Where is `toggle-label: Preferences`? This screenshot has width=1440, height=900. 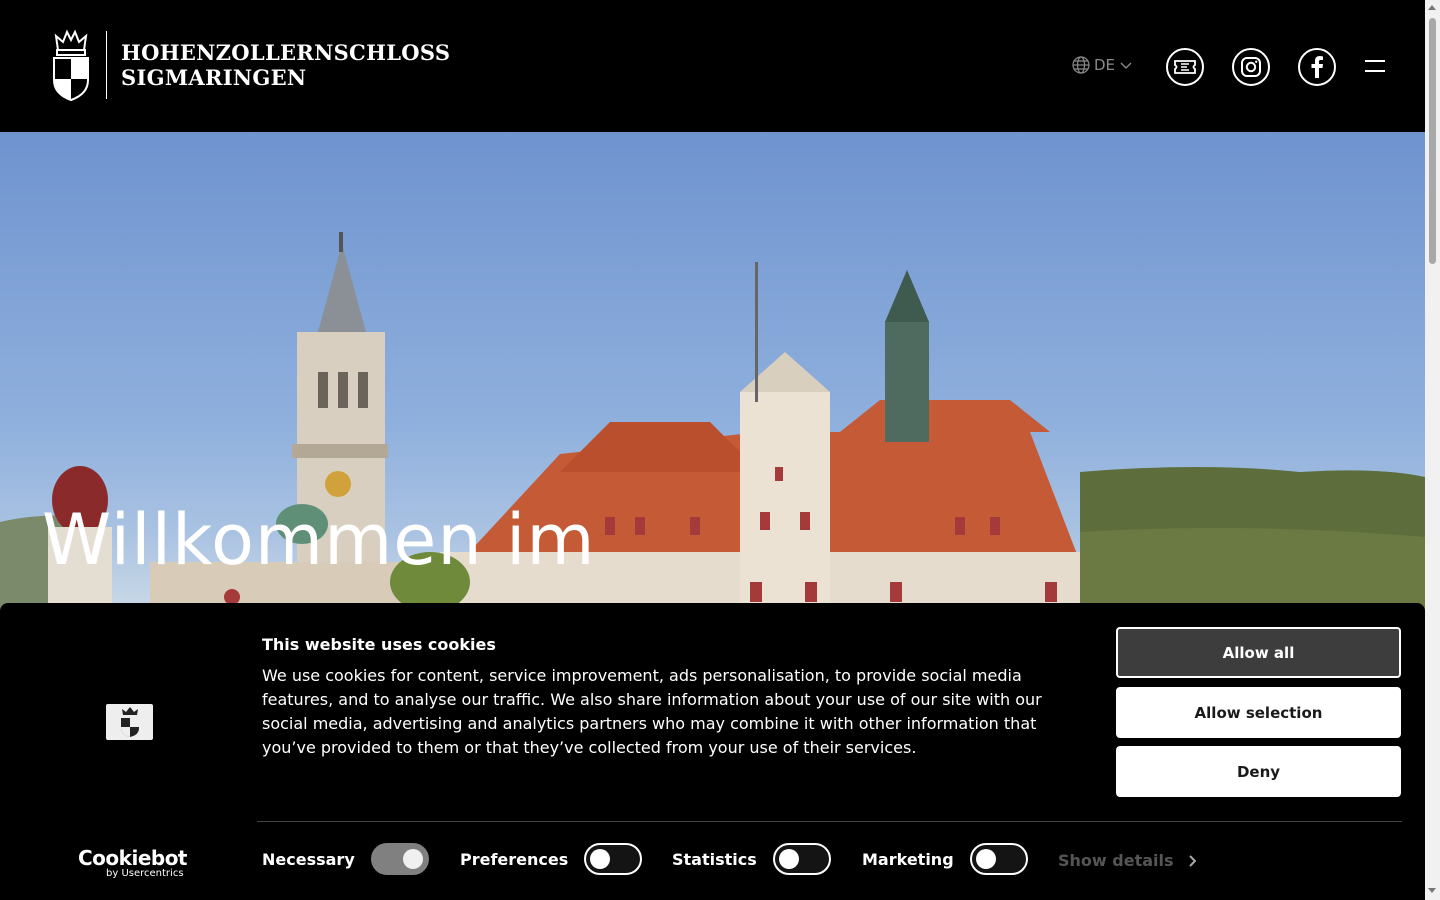
toggle-label: Preferences is located at coordinates (514, 859).